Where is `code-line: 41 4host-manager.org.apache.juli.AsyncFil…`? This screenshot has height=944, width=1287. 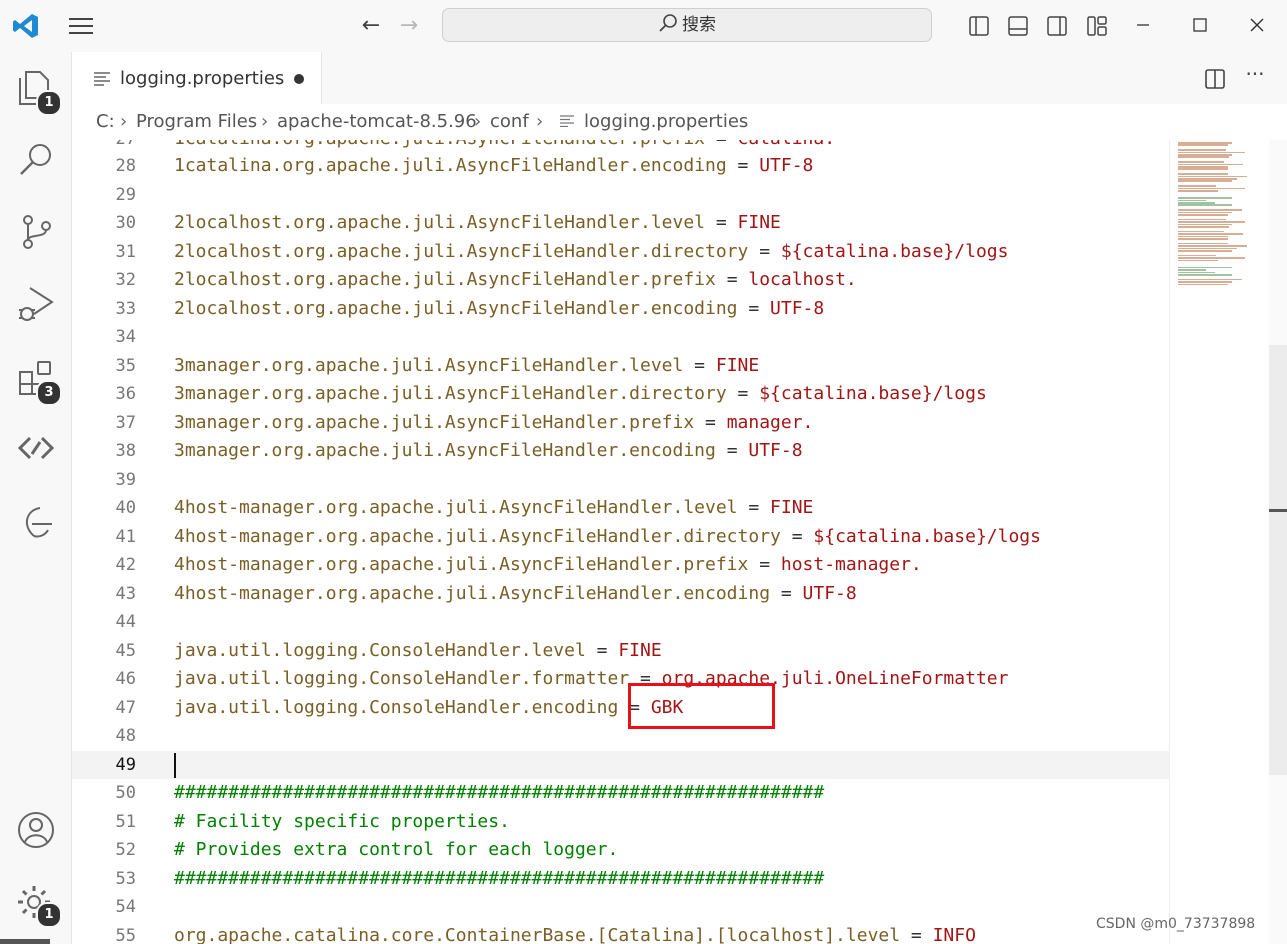
code-line: 41 4host-manager.org.apache.juli.AsyncFil… is located at coordinates (620, 537).